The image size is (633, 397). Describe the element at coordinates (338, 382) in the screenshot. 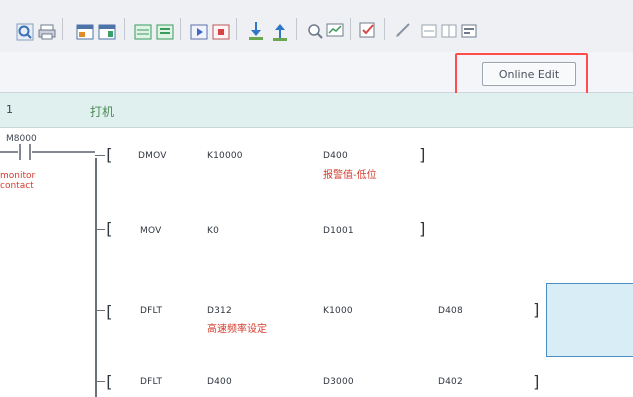

I see `instr-arg2: D3000` at that location.